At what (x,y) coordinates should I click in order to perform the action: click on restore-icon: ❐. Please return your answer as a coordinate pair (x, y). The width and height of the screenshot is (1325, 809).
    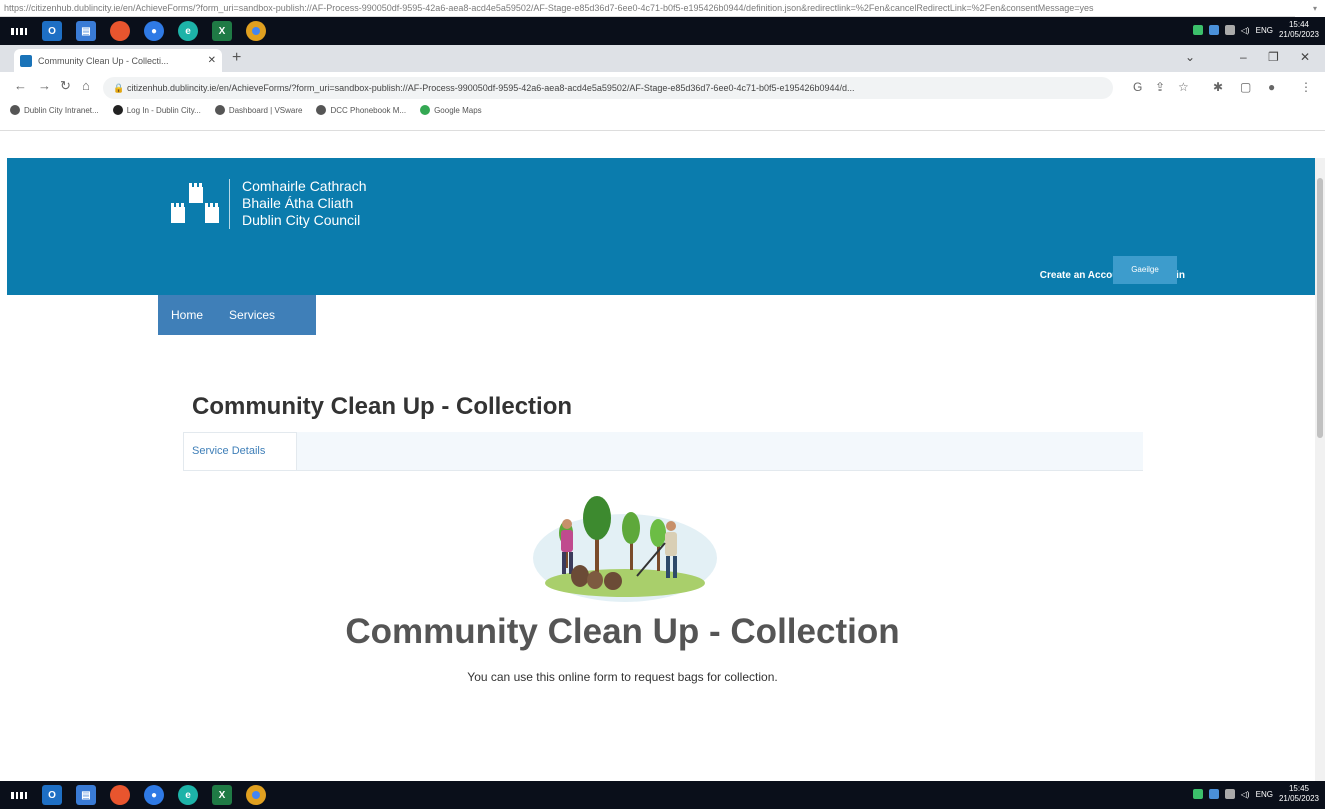
    Looking at the image, I should click on (1273, 57).